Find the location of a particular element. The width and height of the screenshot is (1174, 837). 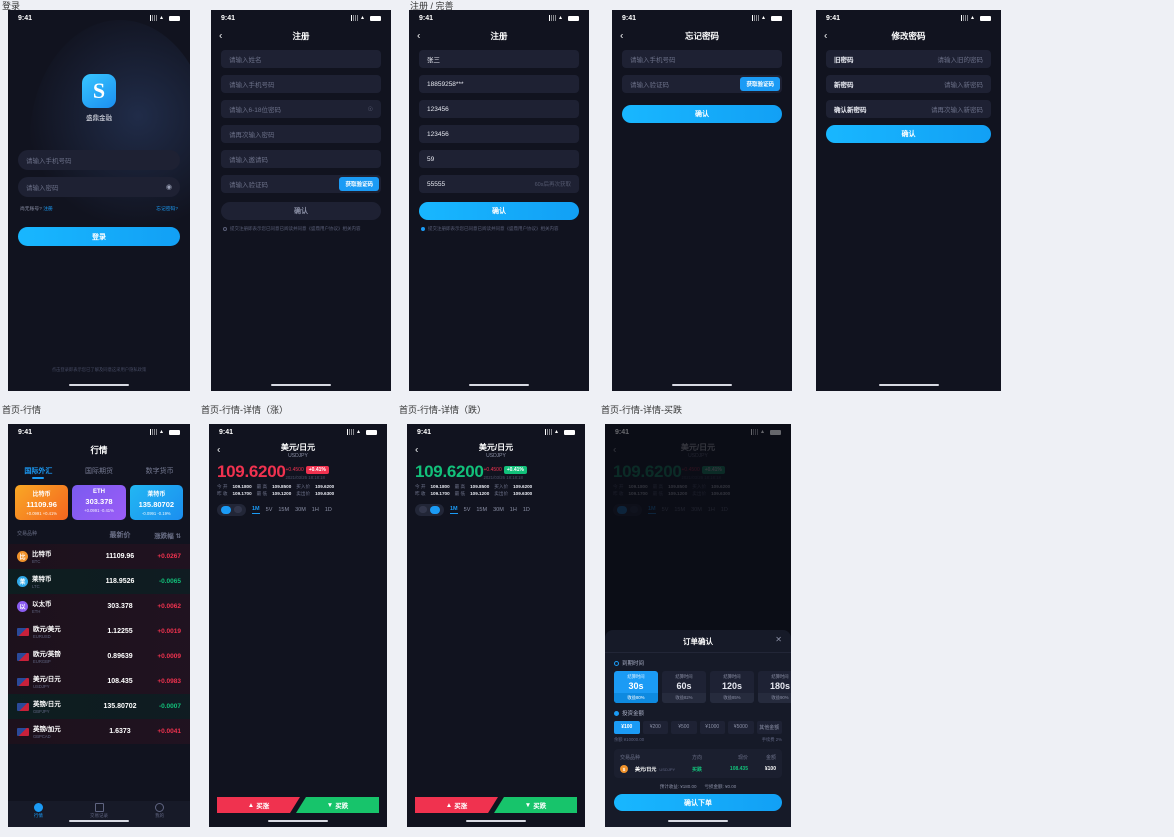

confirm-order-button: 确认下单 is located at coordinates (698, 802).